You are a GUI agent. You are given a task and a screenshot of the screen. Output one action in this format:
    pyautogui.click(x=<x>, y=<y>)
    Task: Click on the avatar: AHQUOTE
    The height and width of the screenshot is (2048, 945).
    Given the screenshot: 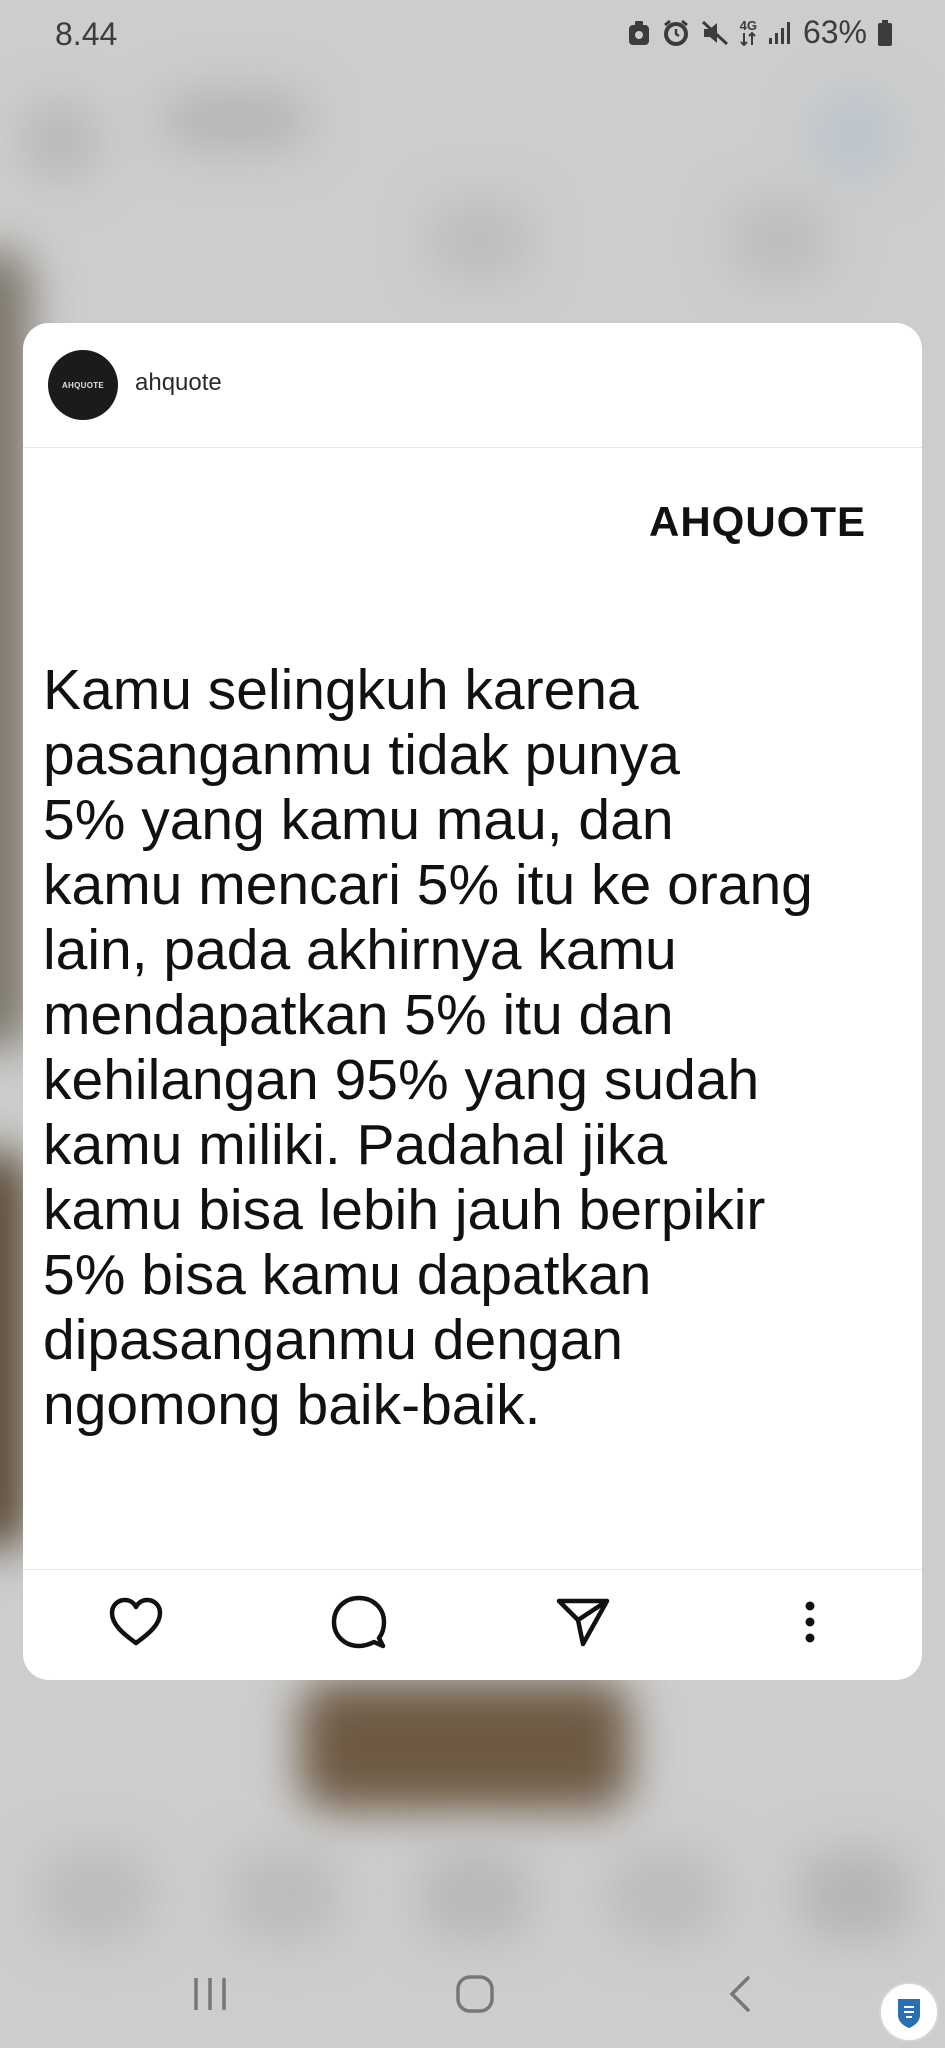 What is the action you would take?
    pyautogui.click(x=83, y=385)
    